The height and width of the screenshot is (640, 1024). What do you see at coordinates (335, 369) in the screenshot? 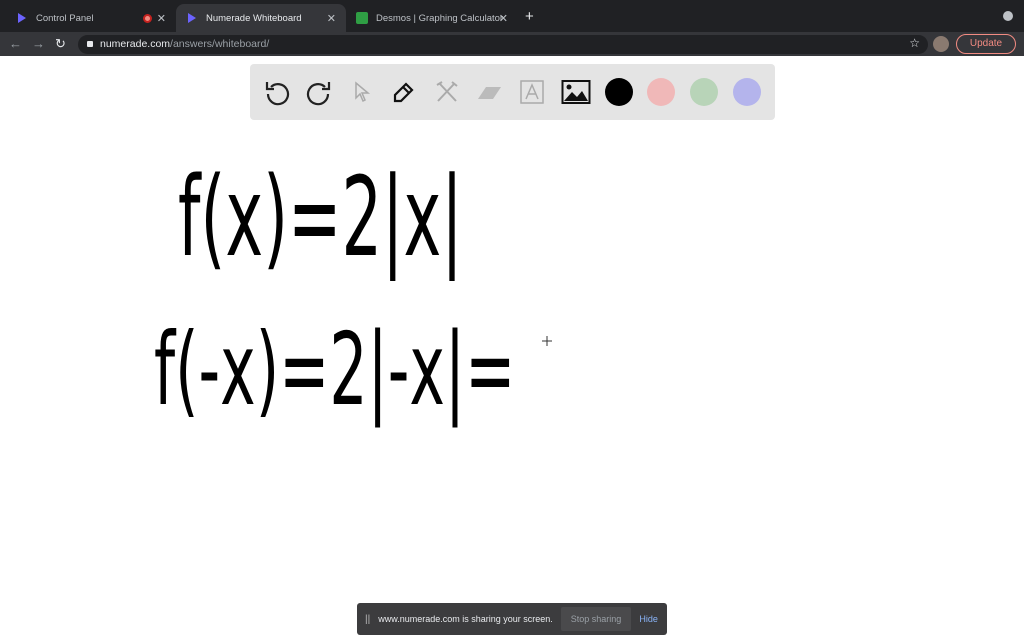
I see `handwriting-line-2: f(-x)=2|-x|=` at bounding box center [335, 369].